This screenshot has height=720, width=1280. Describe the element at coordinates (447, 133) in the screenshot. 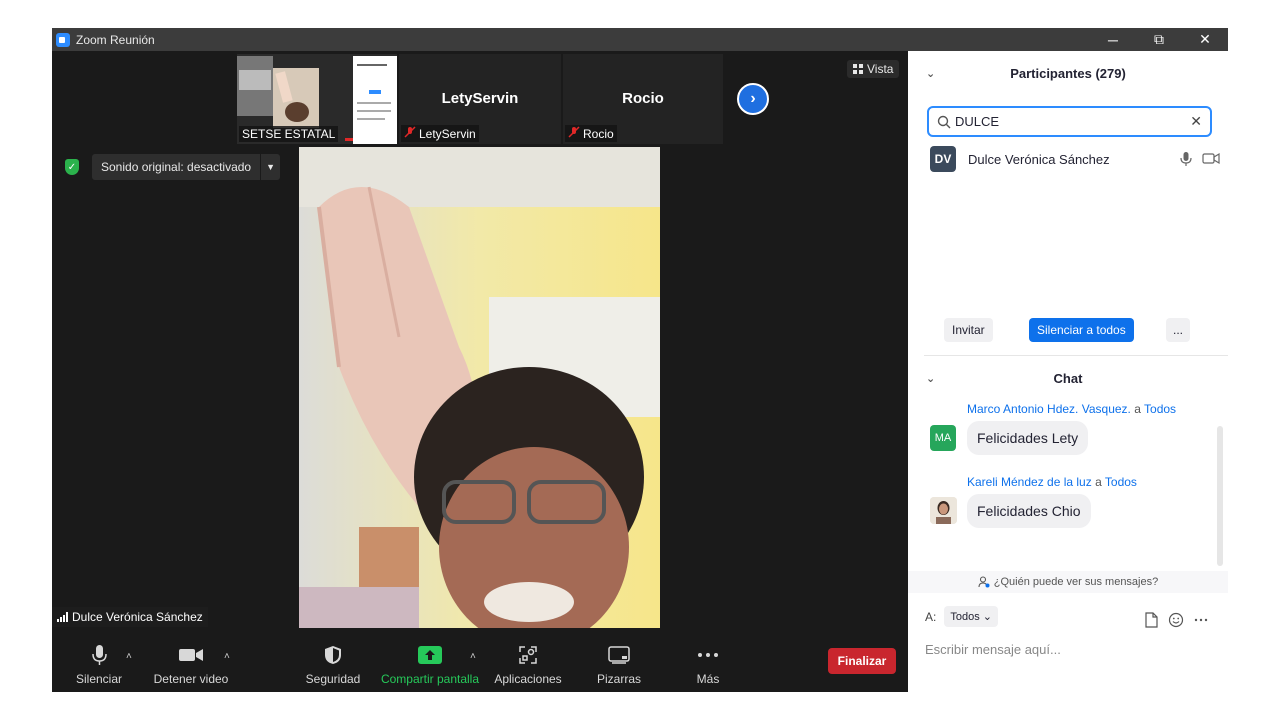

I see `thumbnail-name: LetyServin` at that location.